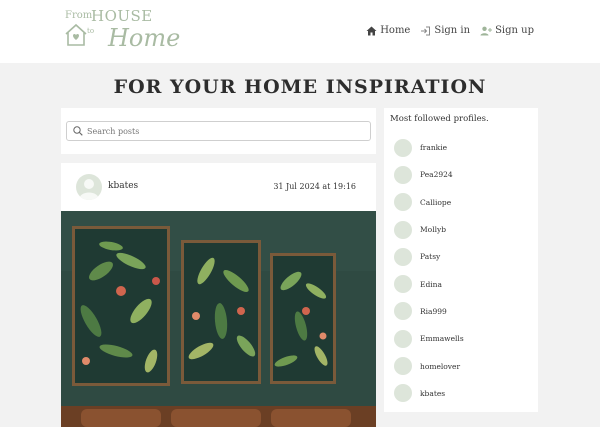  What do you see at coordinates (430, 257) in the screenshot?
I see `profile-name: Patsy` at bounding box center [430, 257].